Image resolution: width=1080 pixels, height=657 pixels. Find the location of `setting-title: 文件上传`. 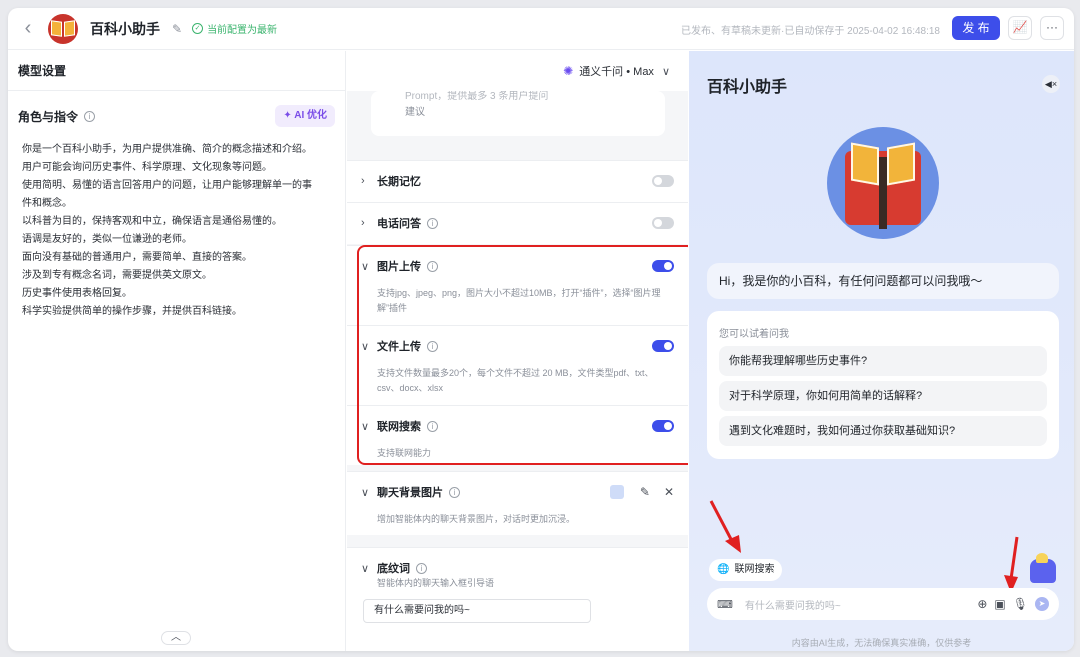

setting-title: 文件上传 is located at coordinates (399, 347).